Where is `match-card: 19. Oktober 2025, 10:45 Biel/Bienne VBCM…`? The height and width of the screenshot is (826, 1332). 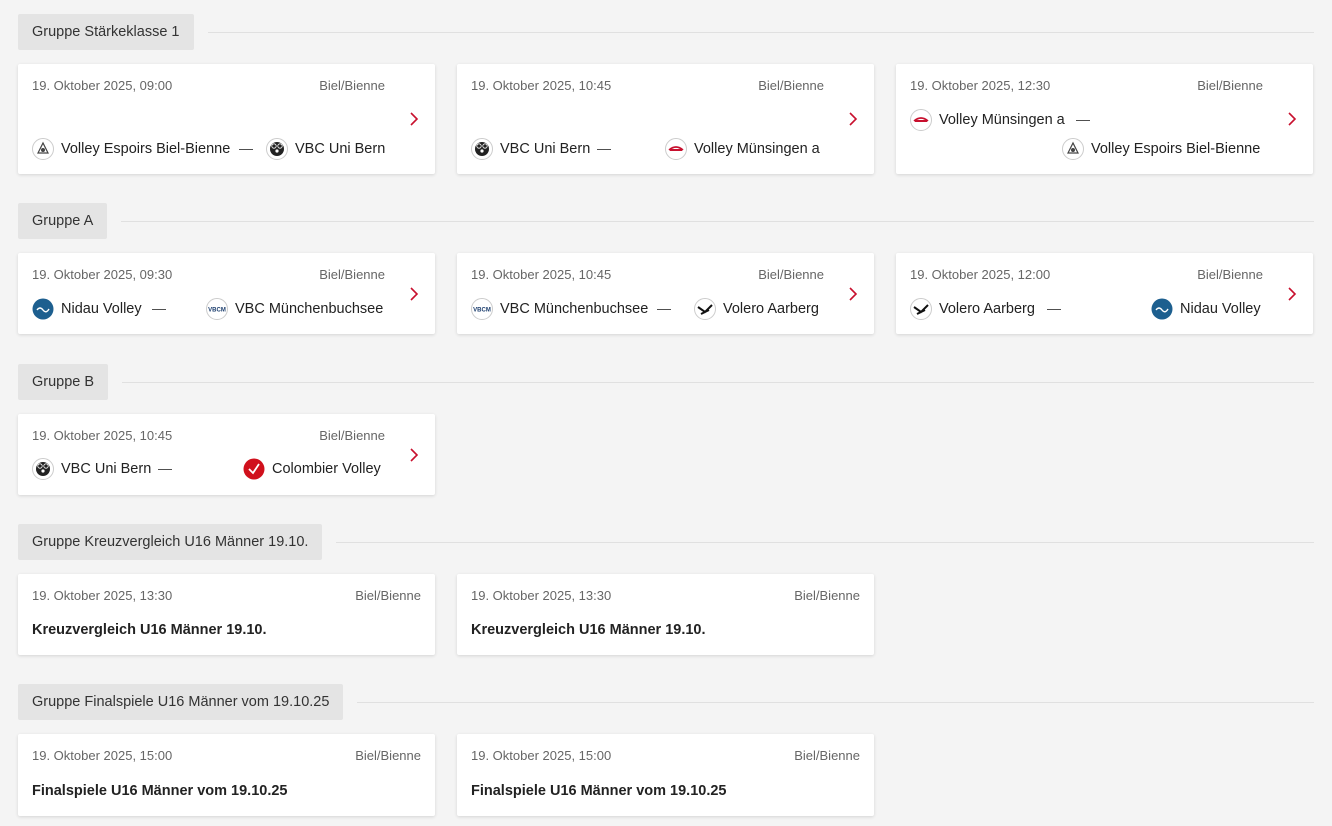 match-card: 19. Oktober 2025, 10:45 Biel/Bienne VBCM… is located at coordinates (665, 293).